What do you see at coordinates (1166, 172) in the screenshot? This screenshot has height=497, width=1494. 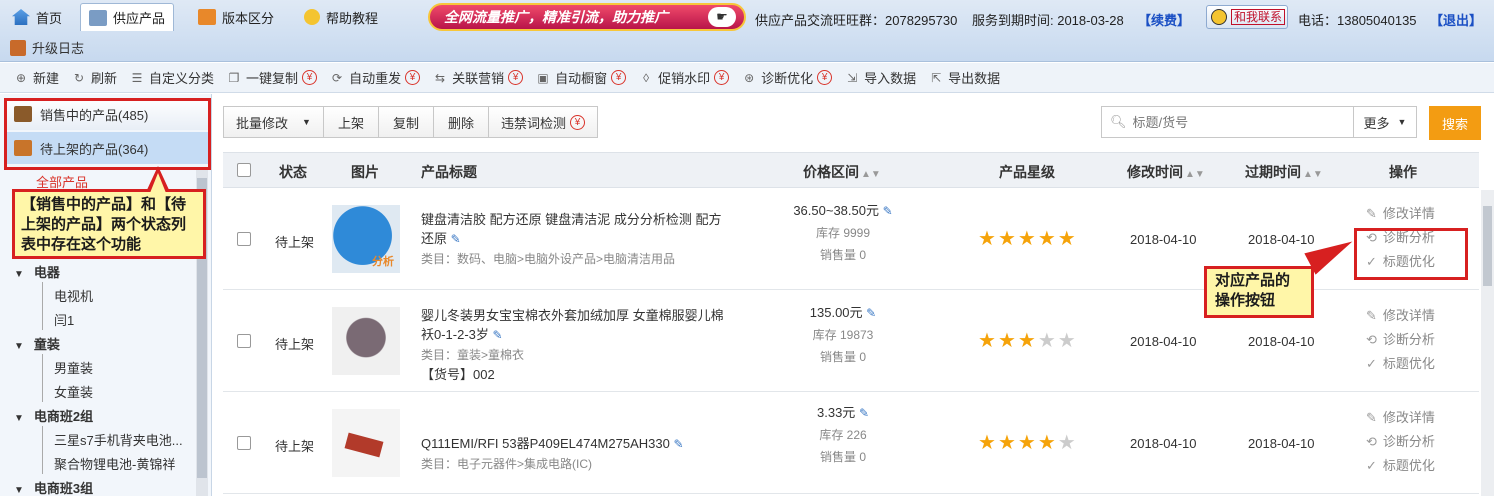 I see `col-modified: 修改时间 ▲▼` at bounding box center [1166, 172].